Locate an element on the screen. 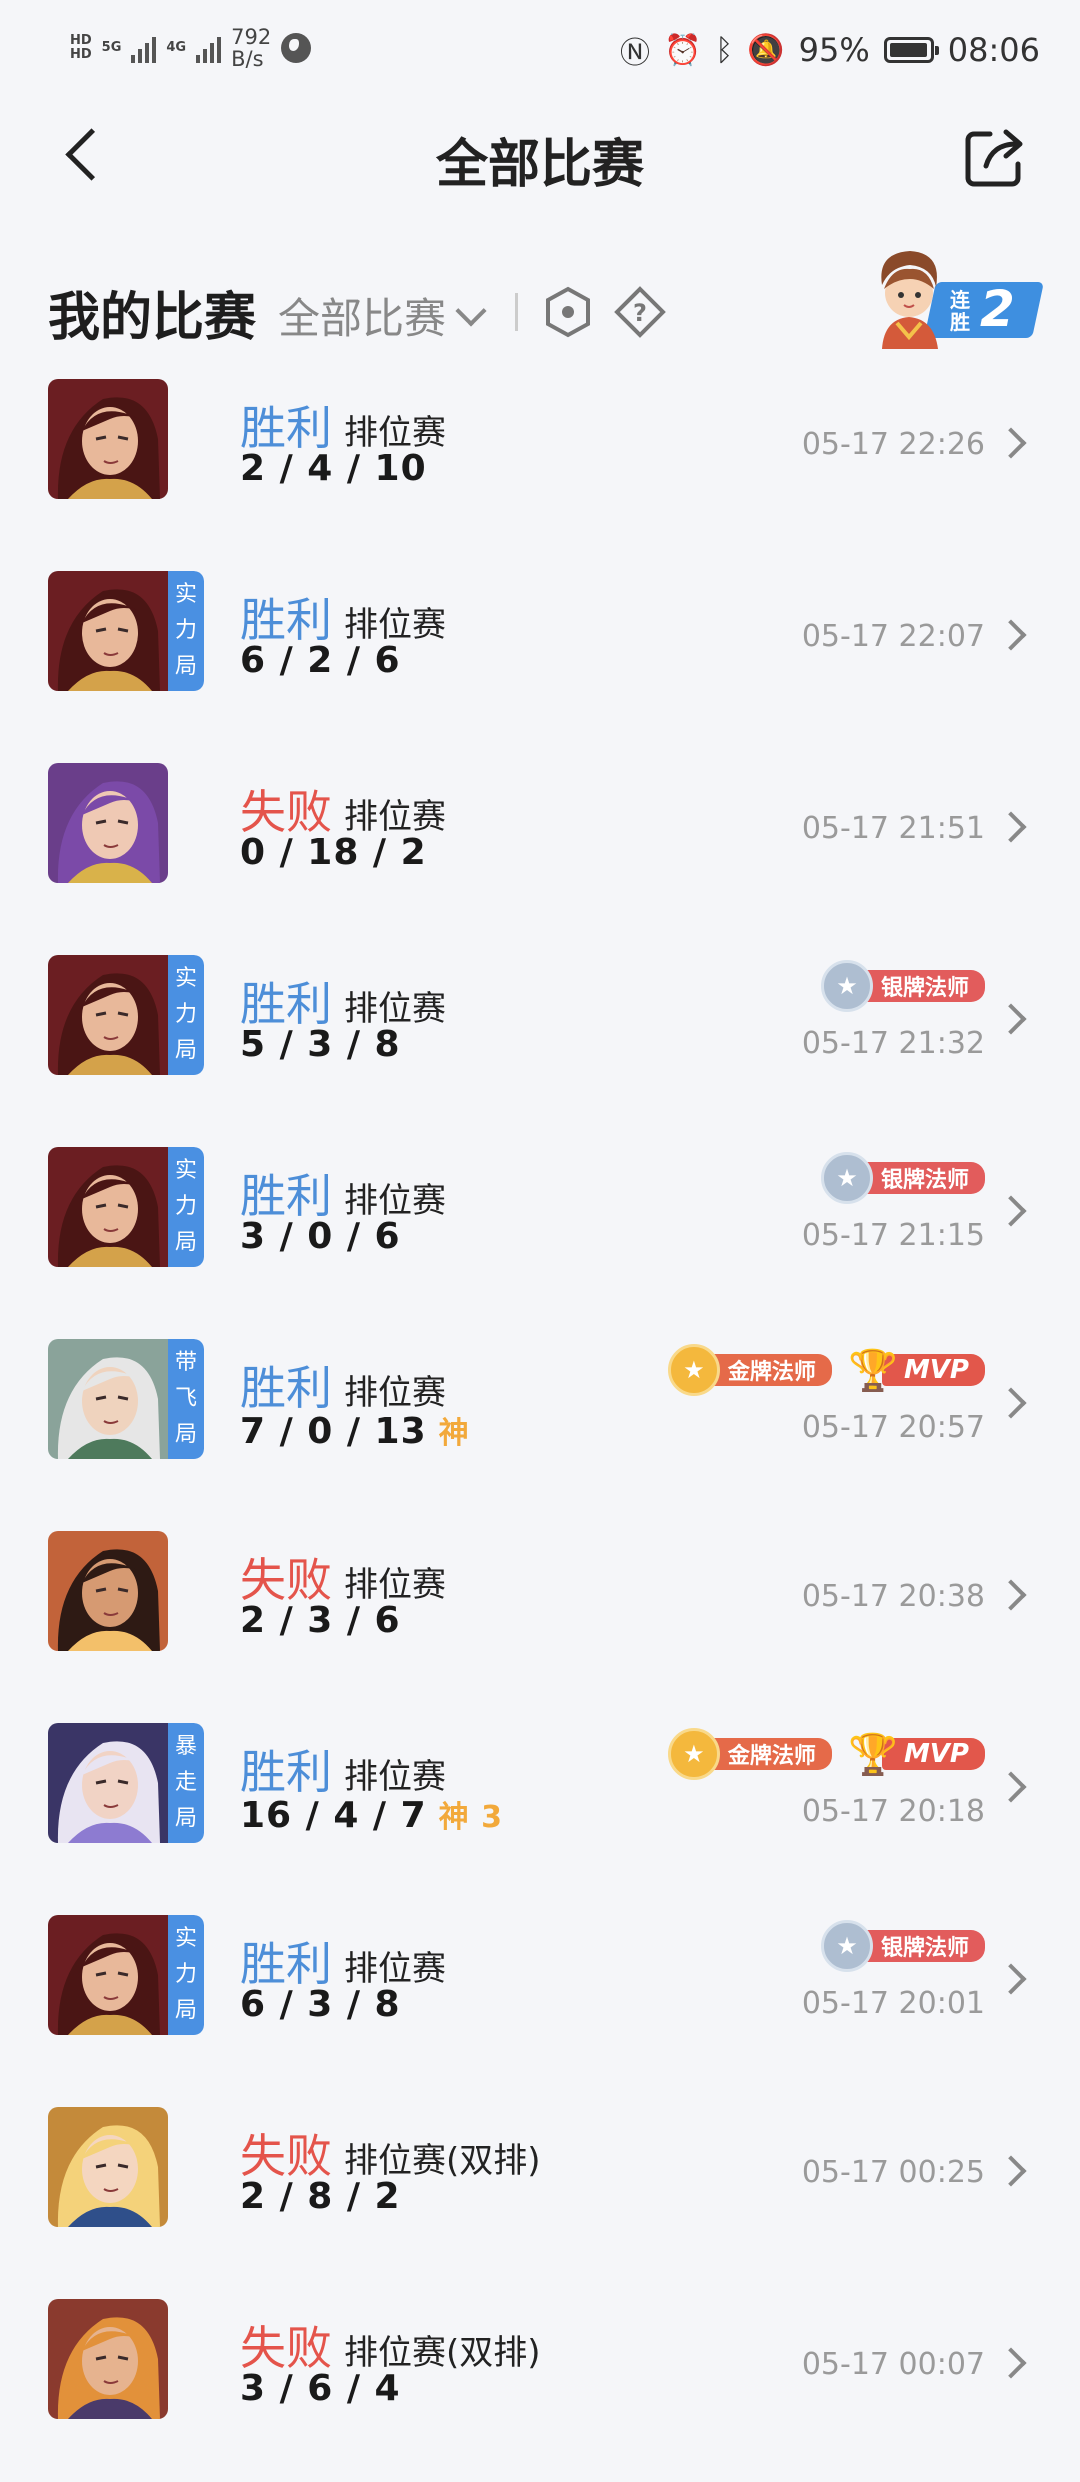  signal1-icon is located at coordinates (144, 48).